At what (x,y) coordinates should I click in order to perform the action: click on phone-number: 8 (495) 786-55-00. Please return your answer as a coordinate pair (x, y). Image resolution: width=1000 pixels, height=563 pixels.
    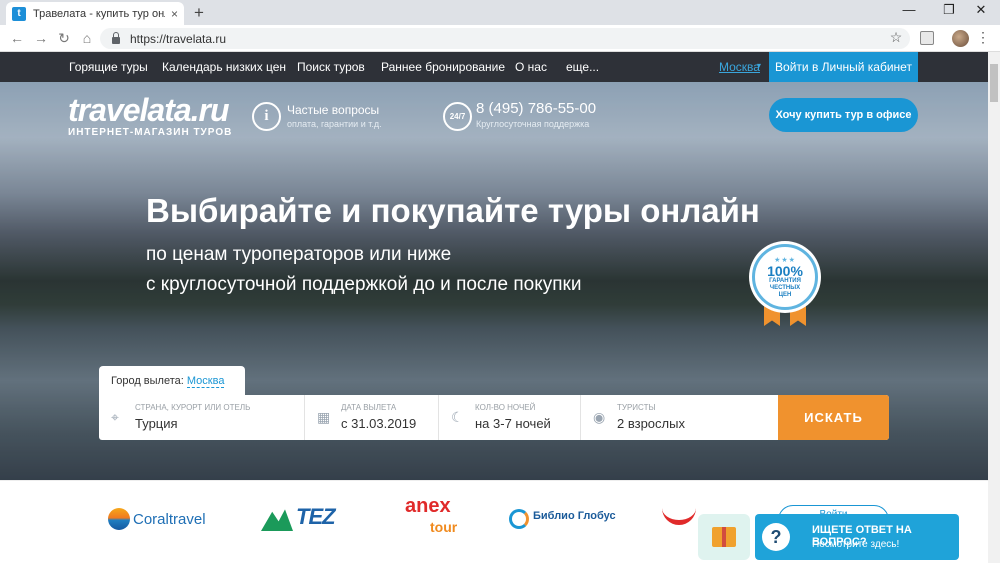
    Looking at the image, I should click on (536, 108).